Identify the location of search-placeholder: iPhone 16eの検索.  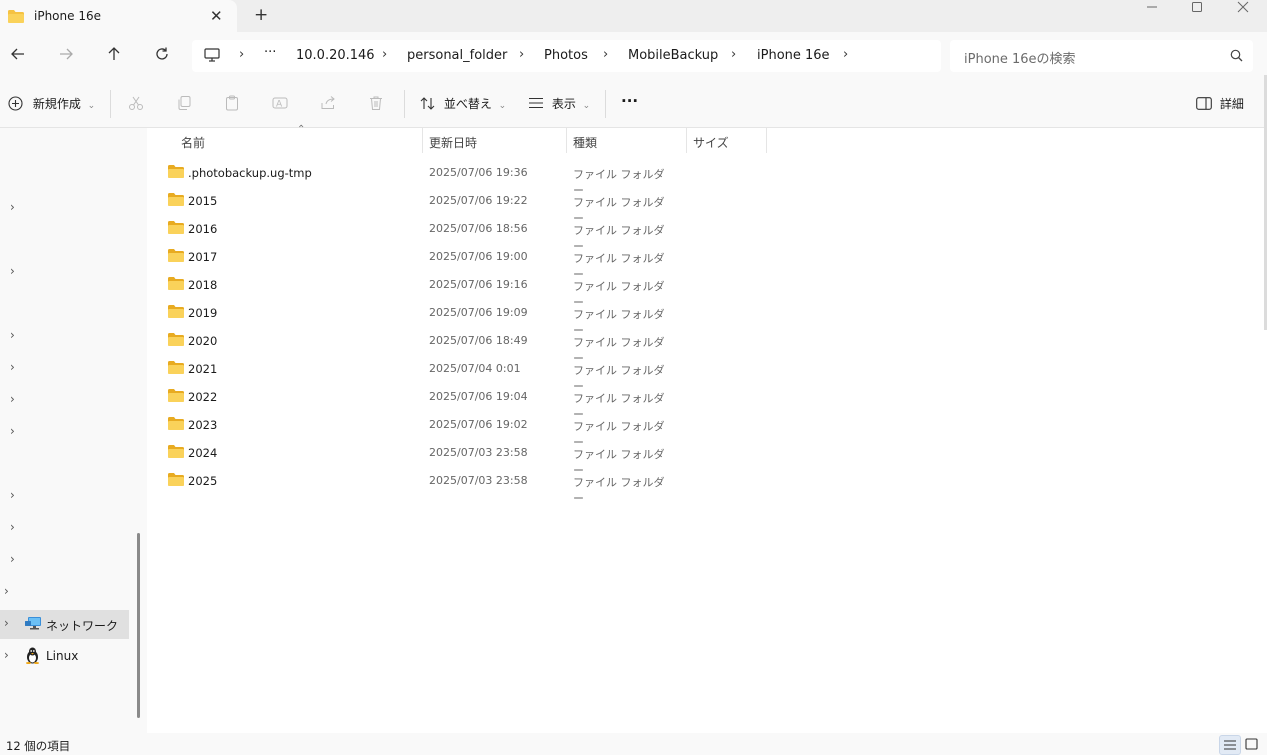
(1020, 59).